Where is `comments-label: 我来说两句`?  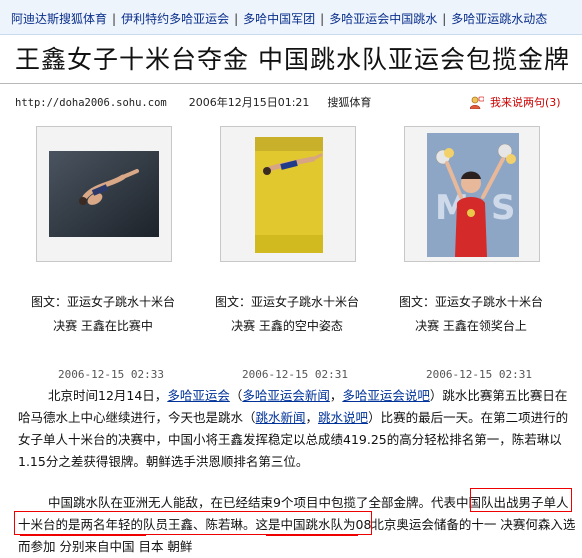
comments-label: 我来说两句 is located at coordinates (517, 102).